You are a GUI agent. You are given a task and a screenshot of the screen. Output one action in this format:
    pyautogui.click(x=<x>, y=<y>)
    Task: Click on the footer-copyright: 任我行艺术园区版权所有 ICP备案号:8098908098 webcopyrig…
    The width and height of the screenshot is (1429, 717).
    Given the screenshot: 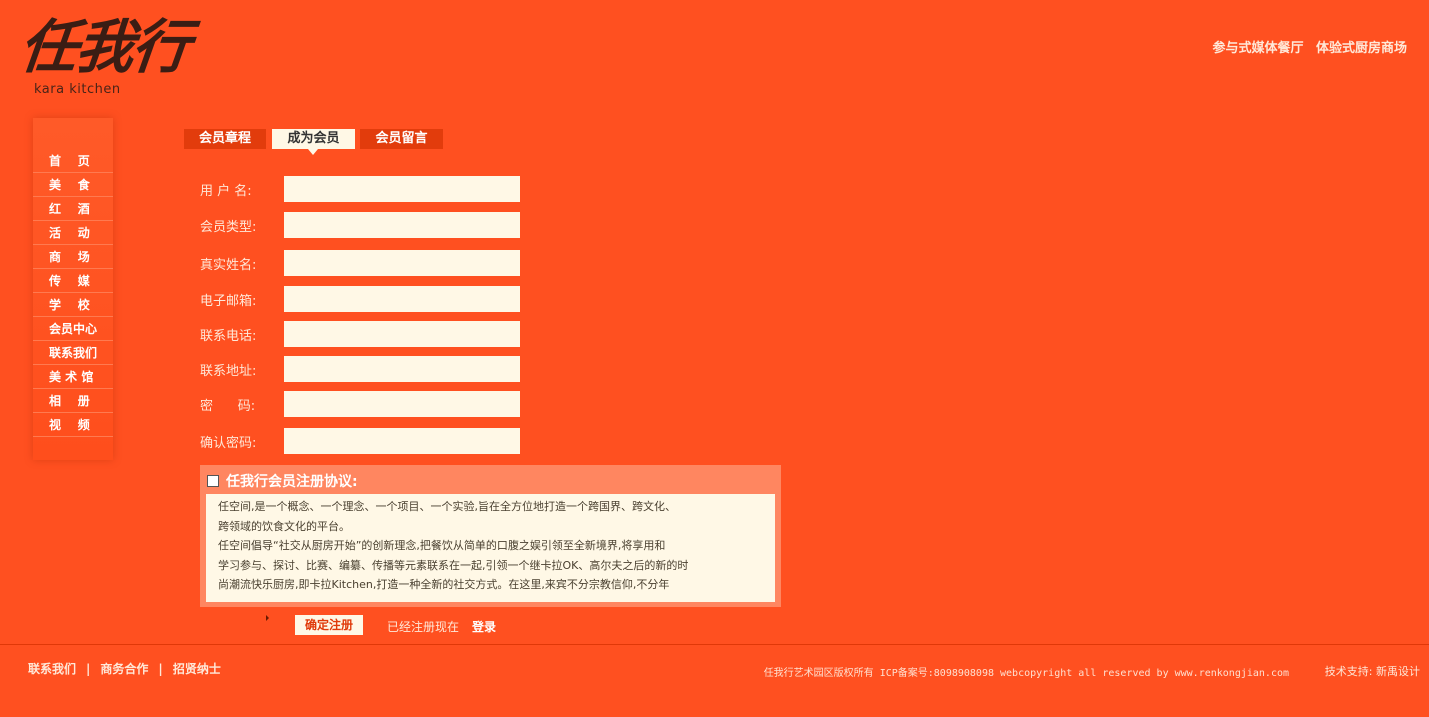 What is the action you would take?
    pyautogui.click(x=1026, y=673)
    